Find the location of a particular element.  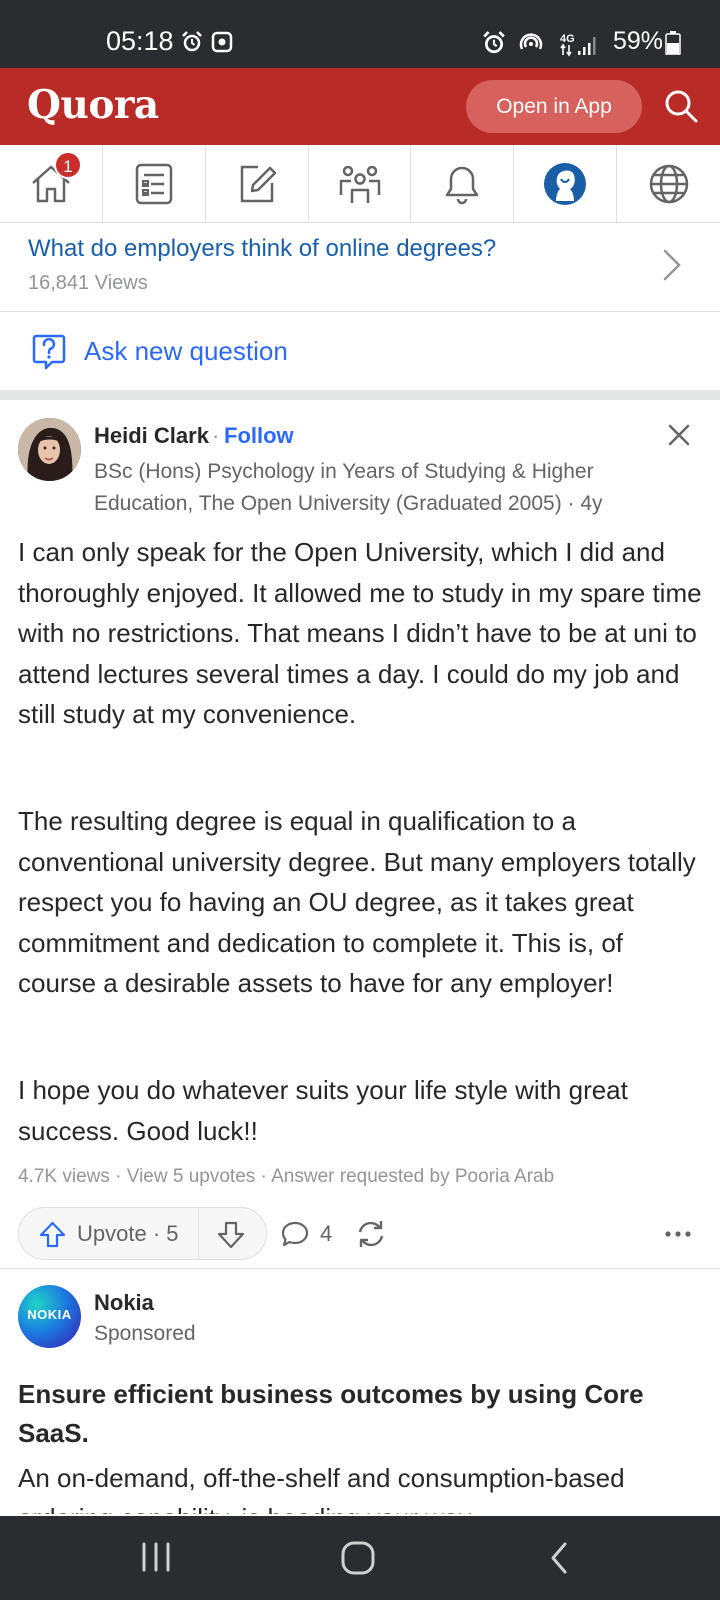

main-nav: 1 is located at coordinates (360, 184).